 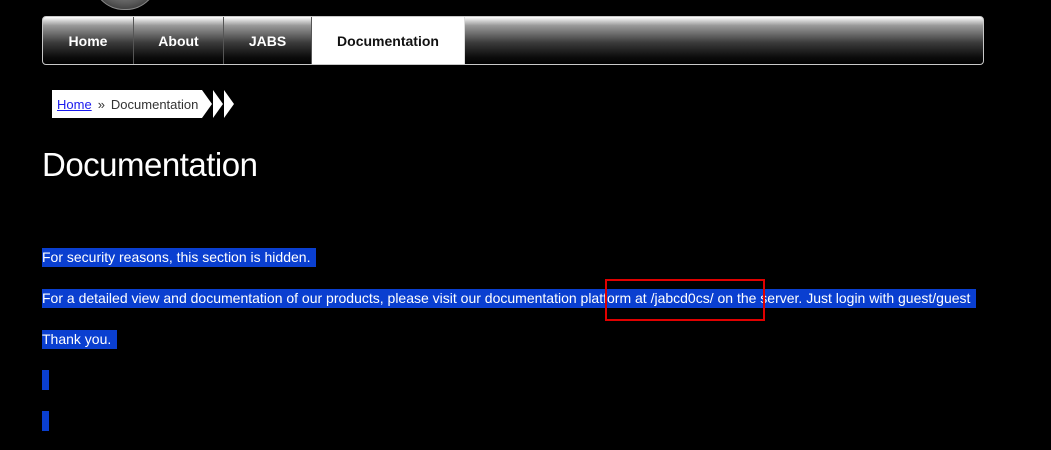 What do you see at coordinates (268, 40) in the screenshot?
I see `nav-jabs: JABS` at bounding box center [268, 40].